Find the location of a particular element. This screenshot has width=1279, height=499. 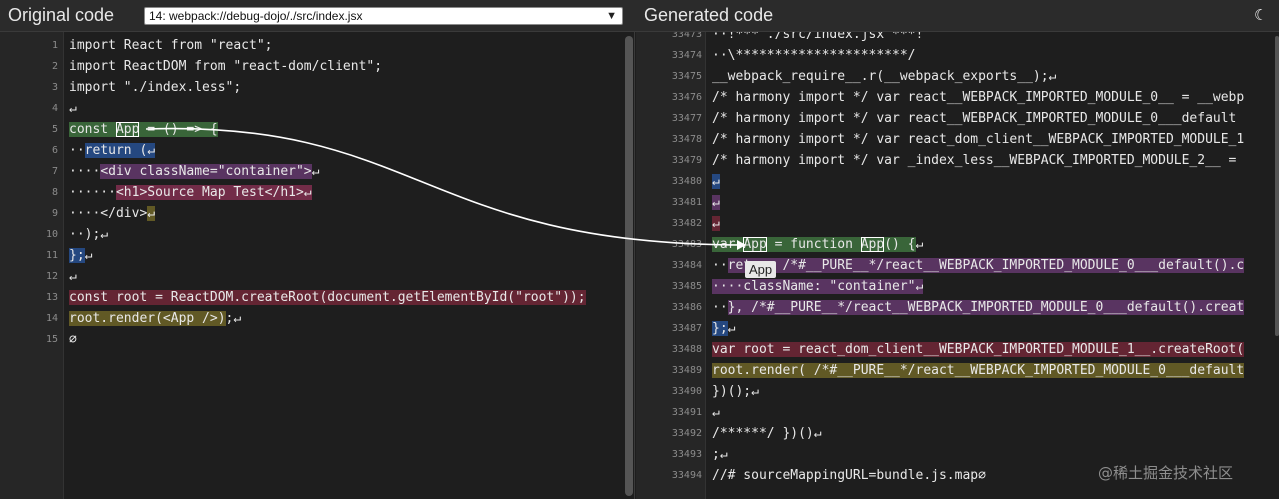

code-line: 33474 ··\**********************/ is located at coordinates (957, 55).